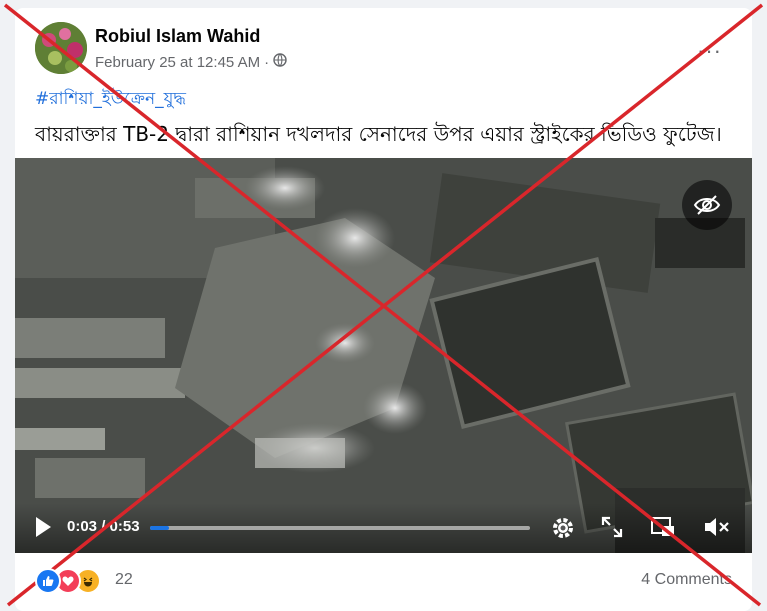  What do you see at coordinates (717, 529) in the screenshot?
I see `volume-mute-icon` at bounding box center [717, 529].